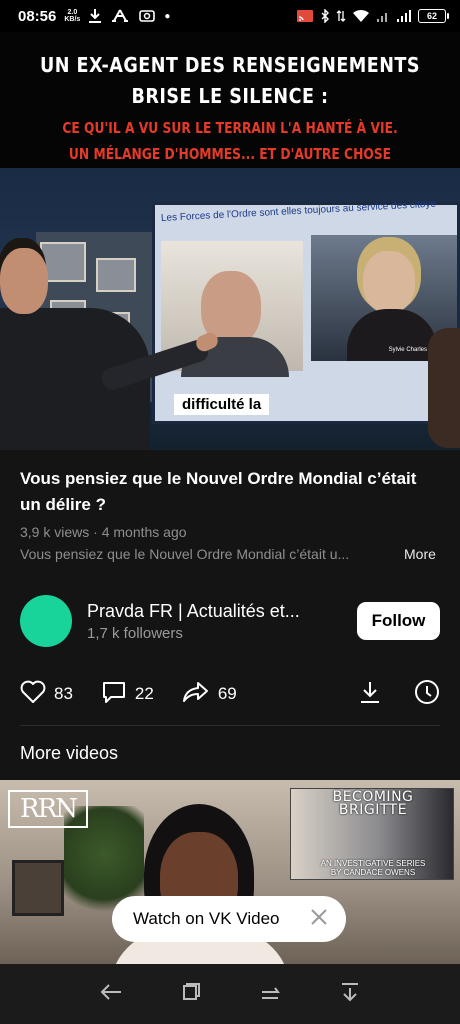 This screenshot has height=1024, width=460. What do you see at coordinates (230, 154) in the screenshot?
I see `headline-red-2: UN MÉLANGE D'HOMMES... ET D'AUTRE CHOSE` at bounding box center [230, 154].